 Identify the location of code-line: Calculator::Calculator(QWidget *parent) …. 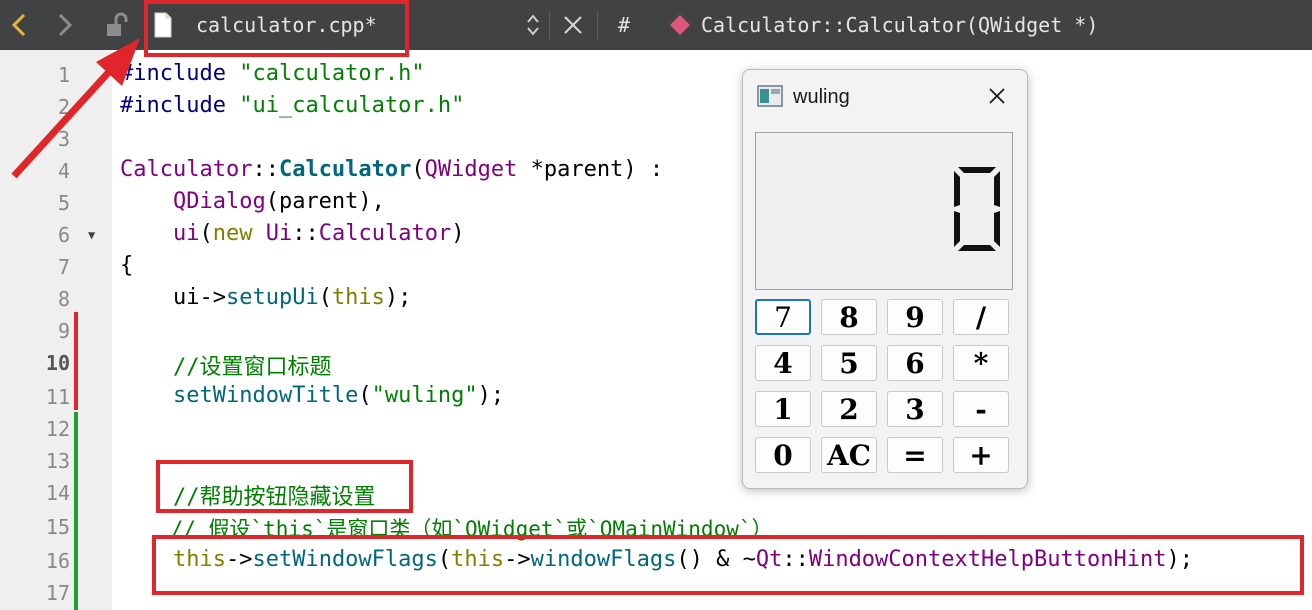
(391, 169).